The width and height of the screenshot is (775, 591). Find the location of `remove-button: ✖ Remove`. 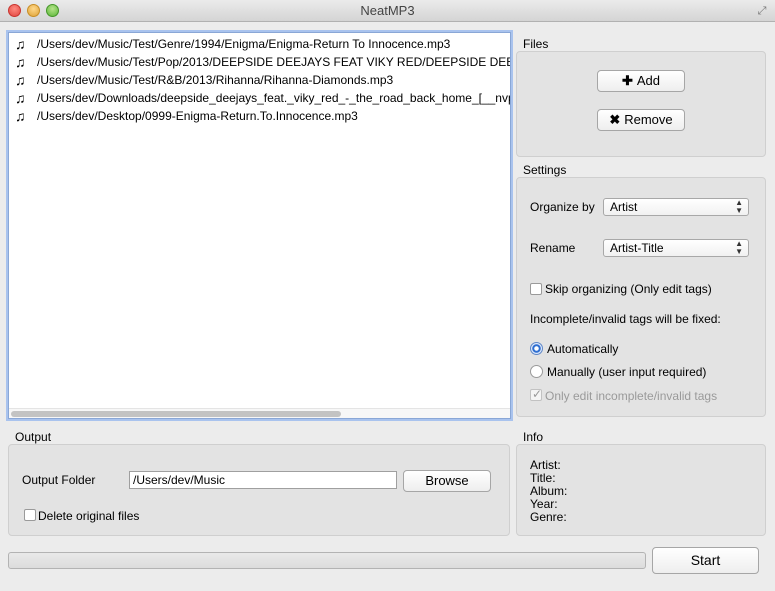

remove-button: ✖ Remove is located at coordinates (641, 120).